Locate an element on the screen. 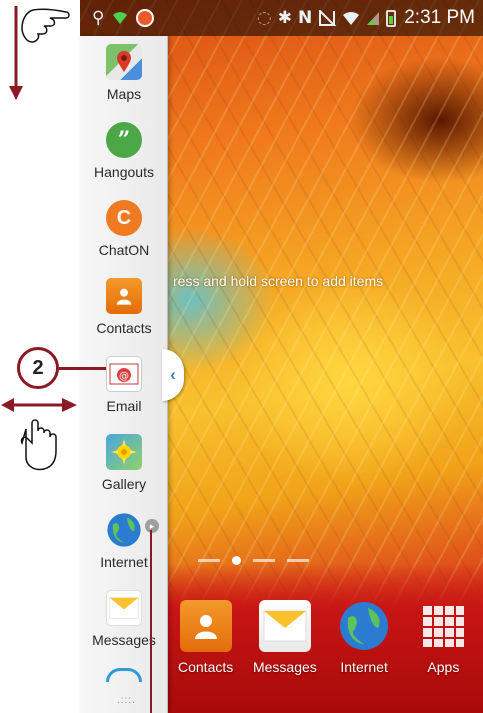 The image size is (483, 713). chaton-notification-icon is located at coordinates (145, 18).